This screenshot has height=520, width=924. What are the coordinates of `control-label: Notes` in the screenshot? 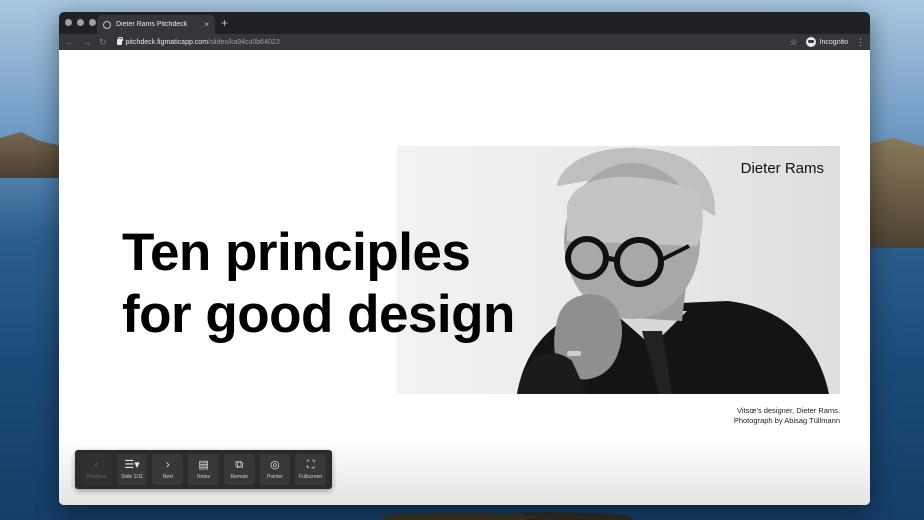 It's located at (203, 476).